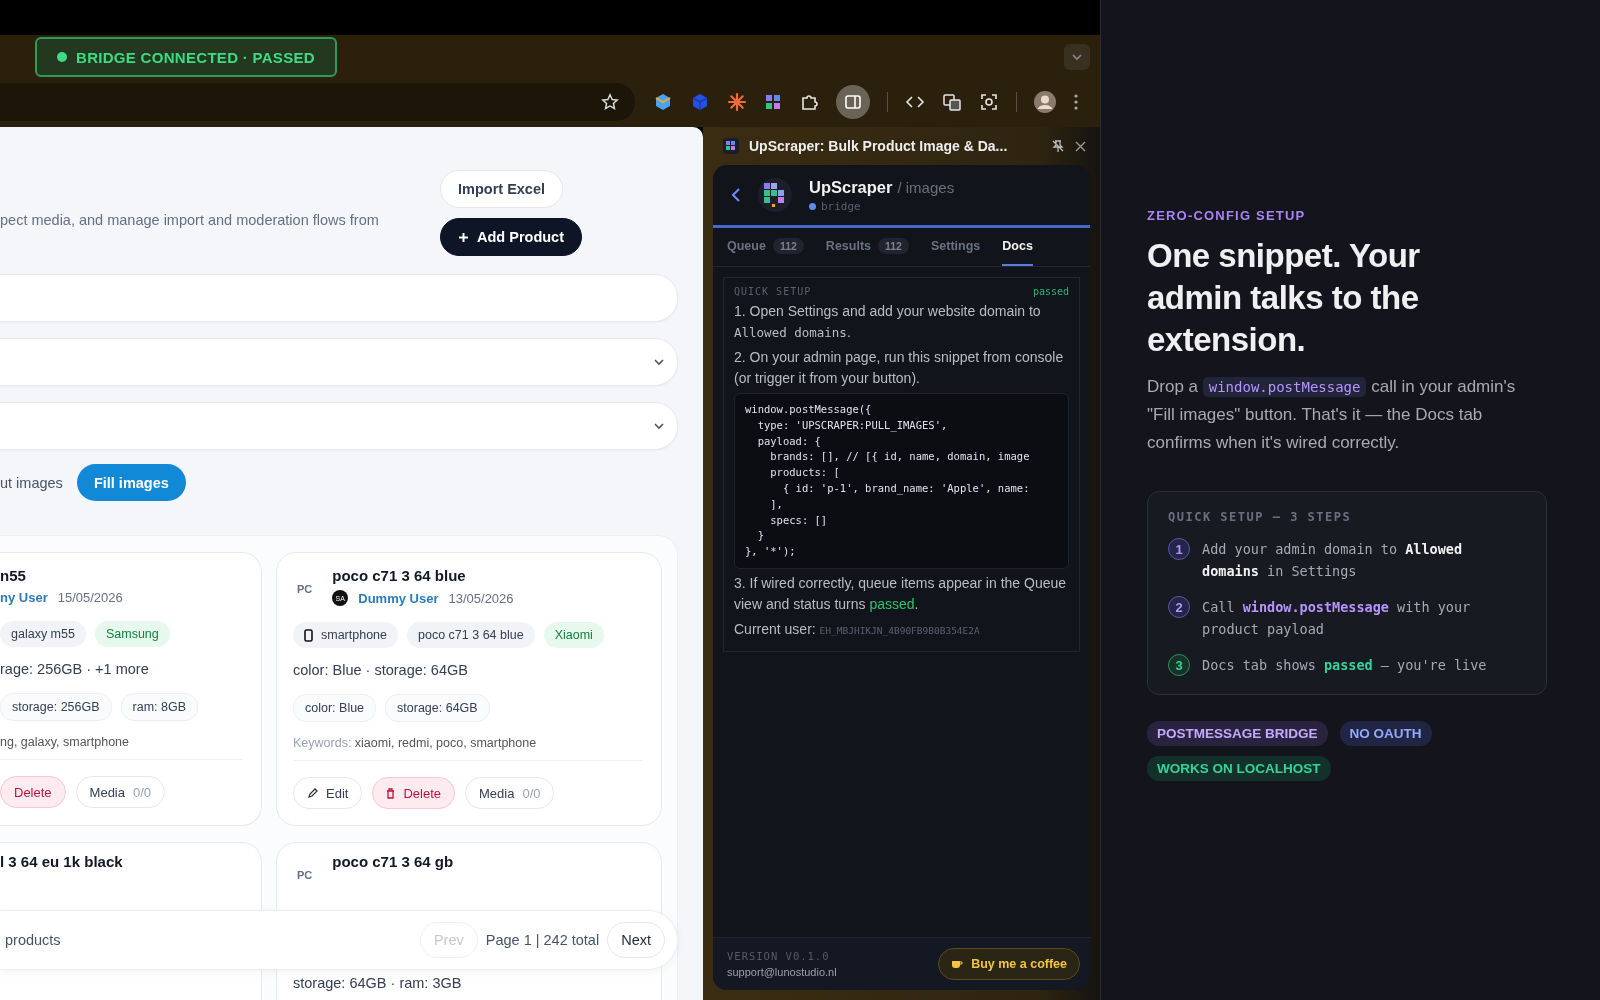 This screenshot has width=1600, height=1000. I want to click on back-icon, so click(736, 195).